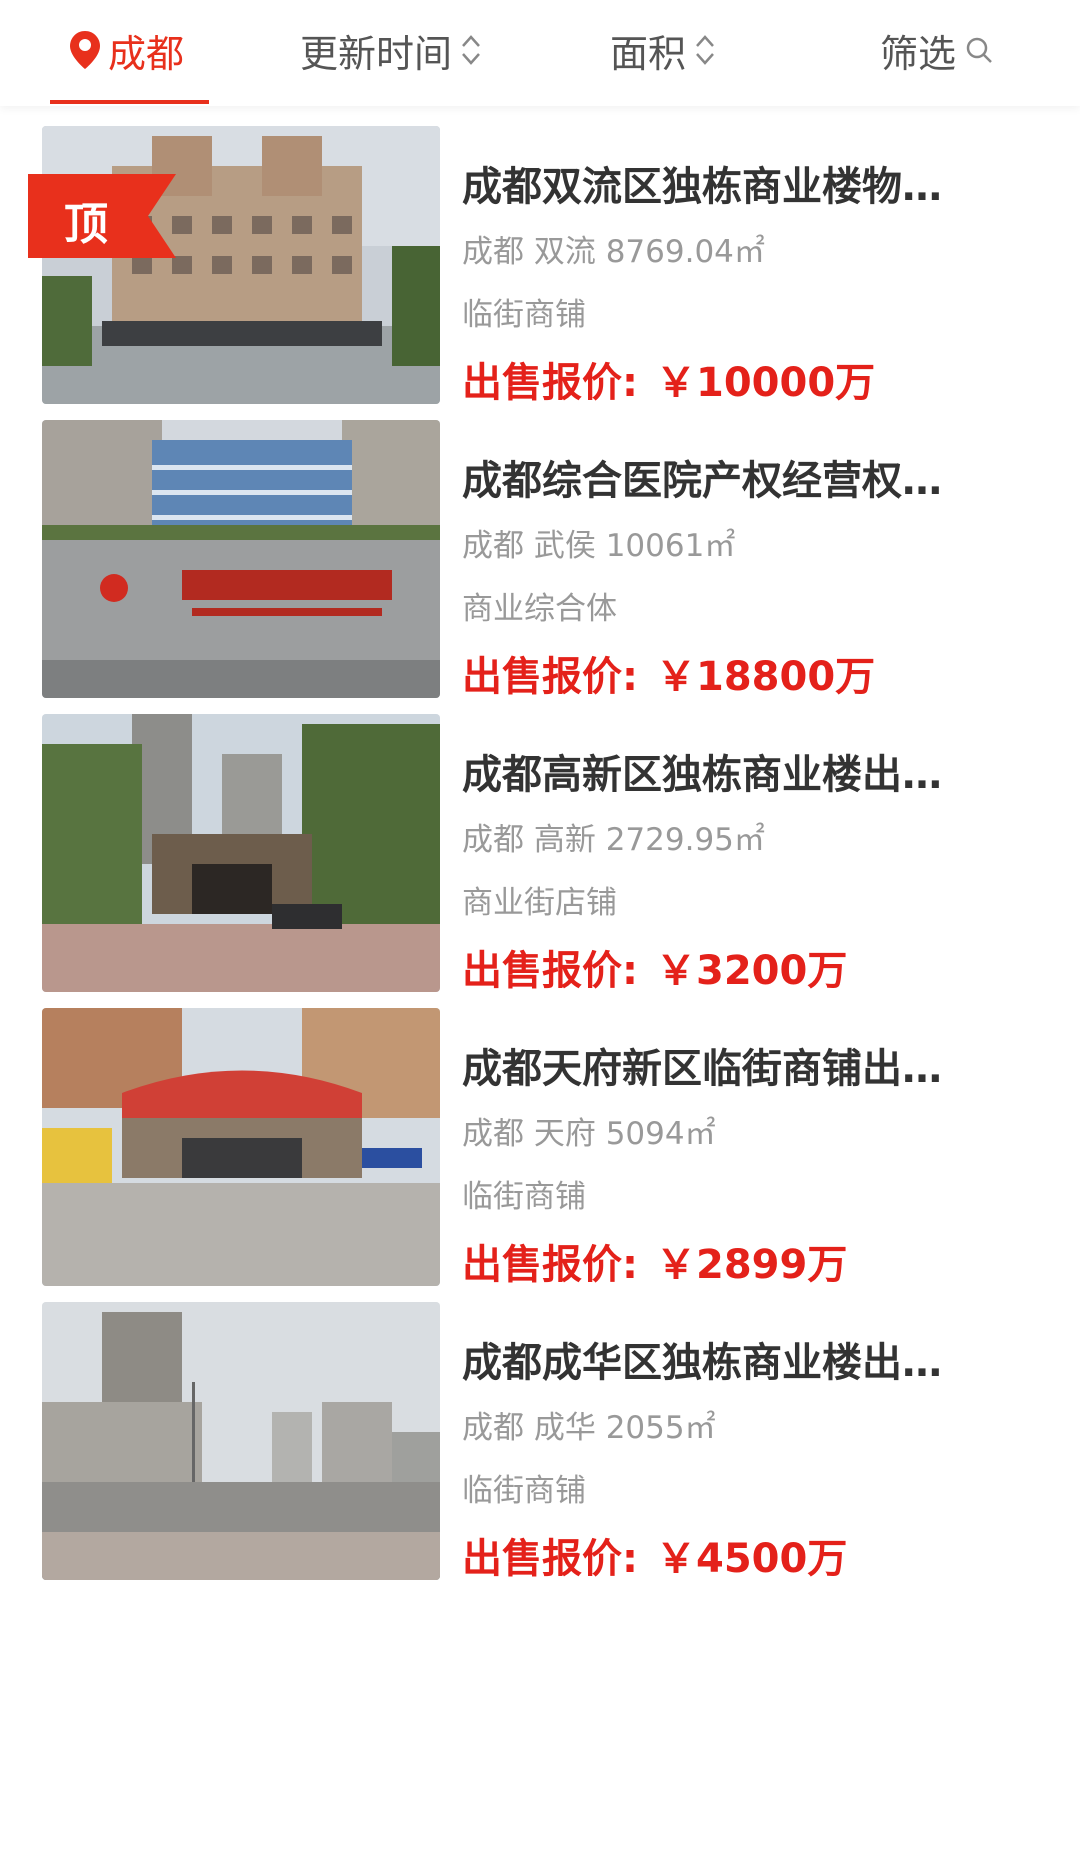 This screenshot has width=1080, height=1863. I want to click on filter-button: 筛选, so click(937, 50).